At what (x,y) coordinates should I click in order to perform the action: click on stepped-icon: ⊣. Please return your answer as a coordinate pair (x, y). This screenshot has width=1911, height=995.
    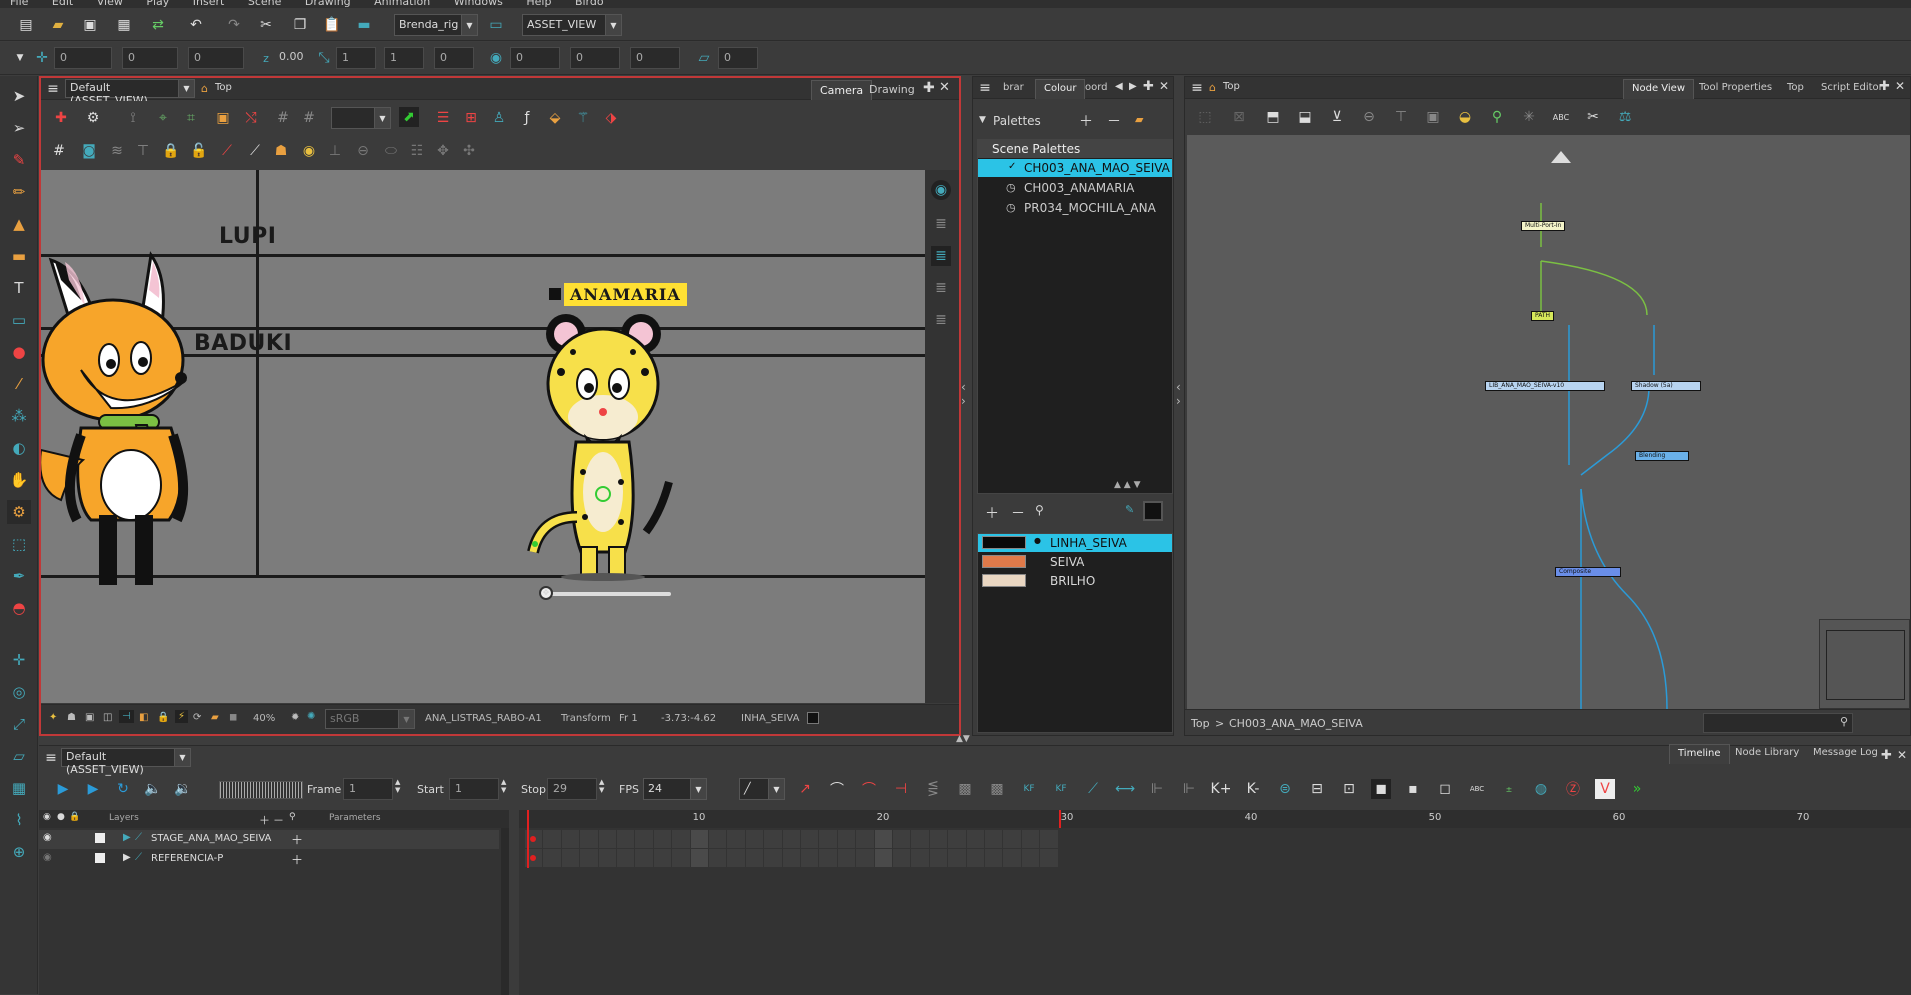
    Looking at the image, I should click on (901, 789).